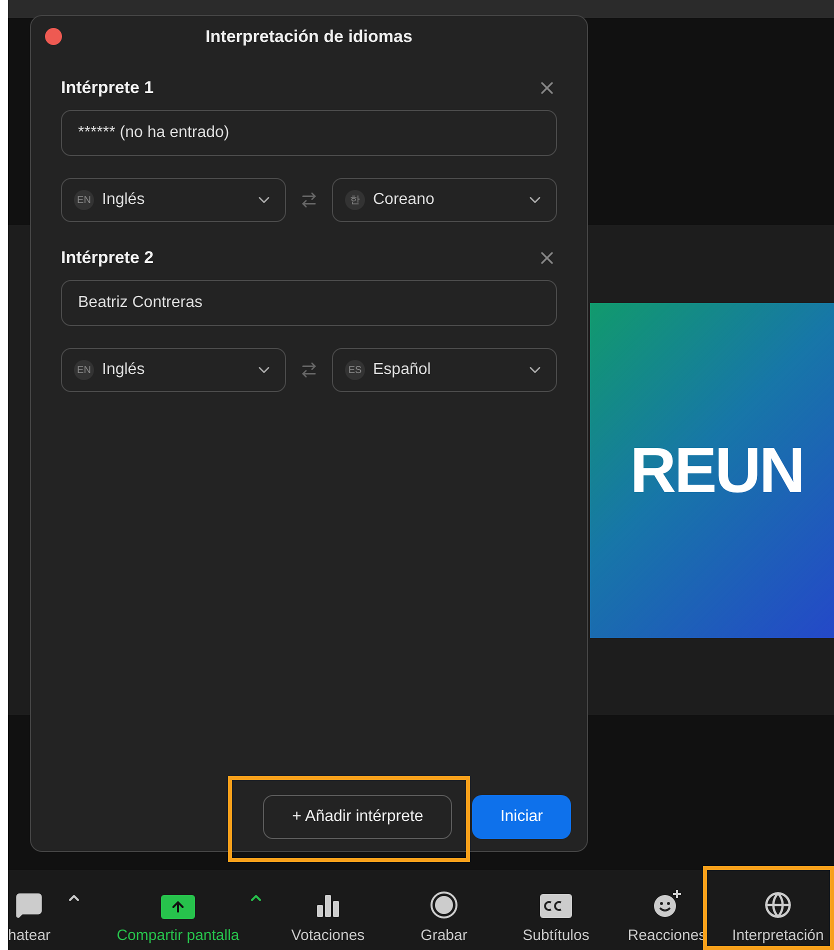  I want to click on start-button: Iniciar, so click(521, 817).